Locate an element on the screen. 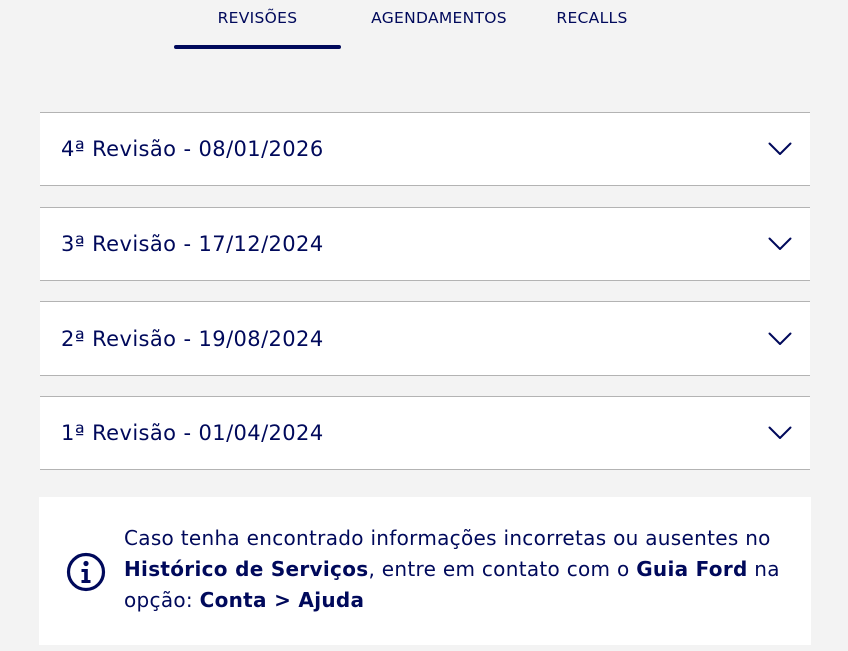 The width and height of the screenshot is (848, 651). service-tabs: REVISÕES AGENDAMENTOS RECALLS is located at coordinates (424, 25).